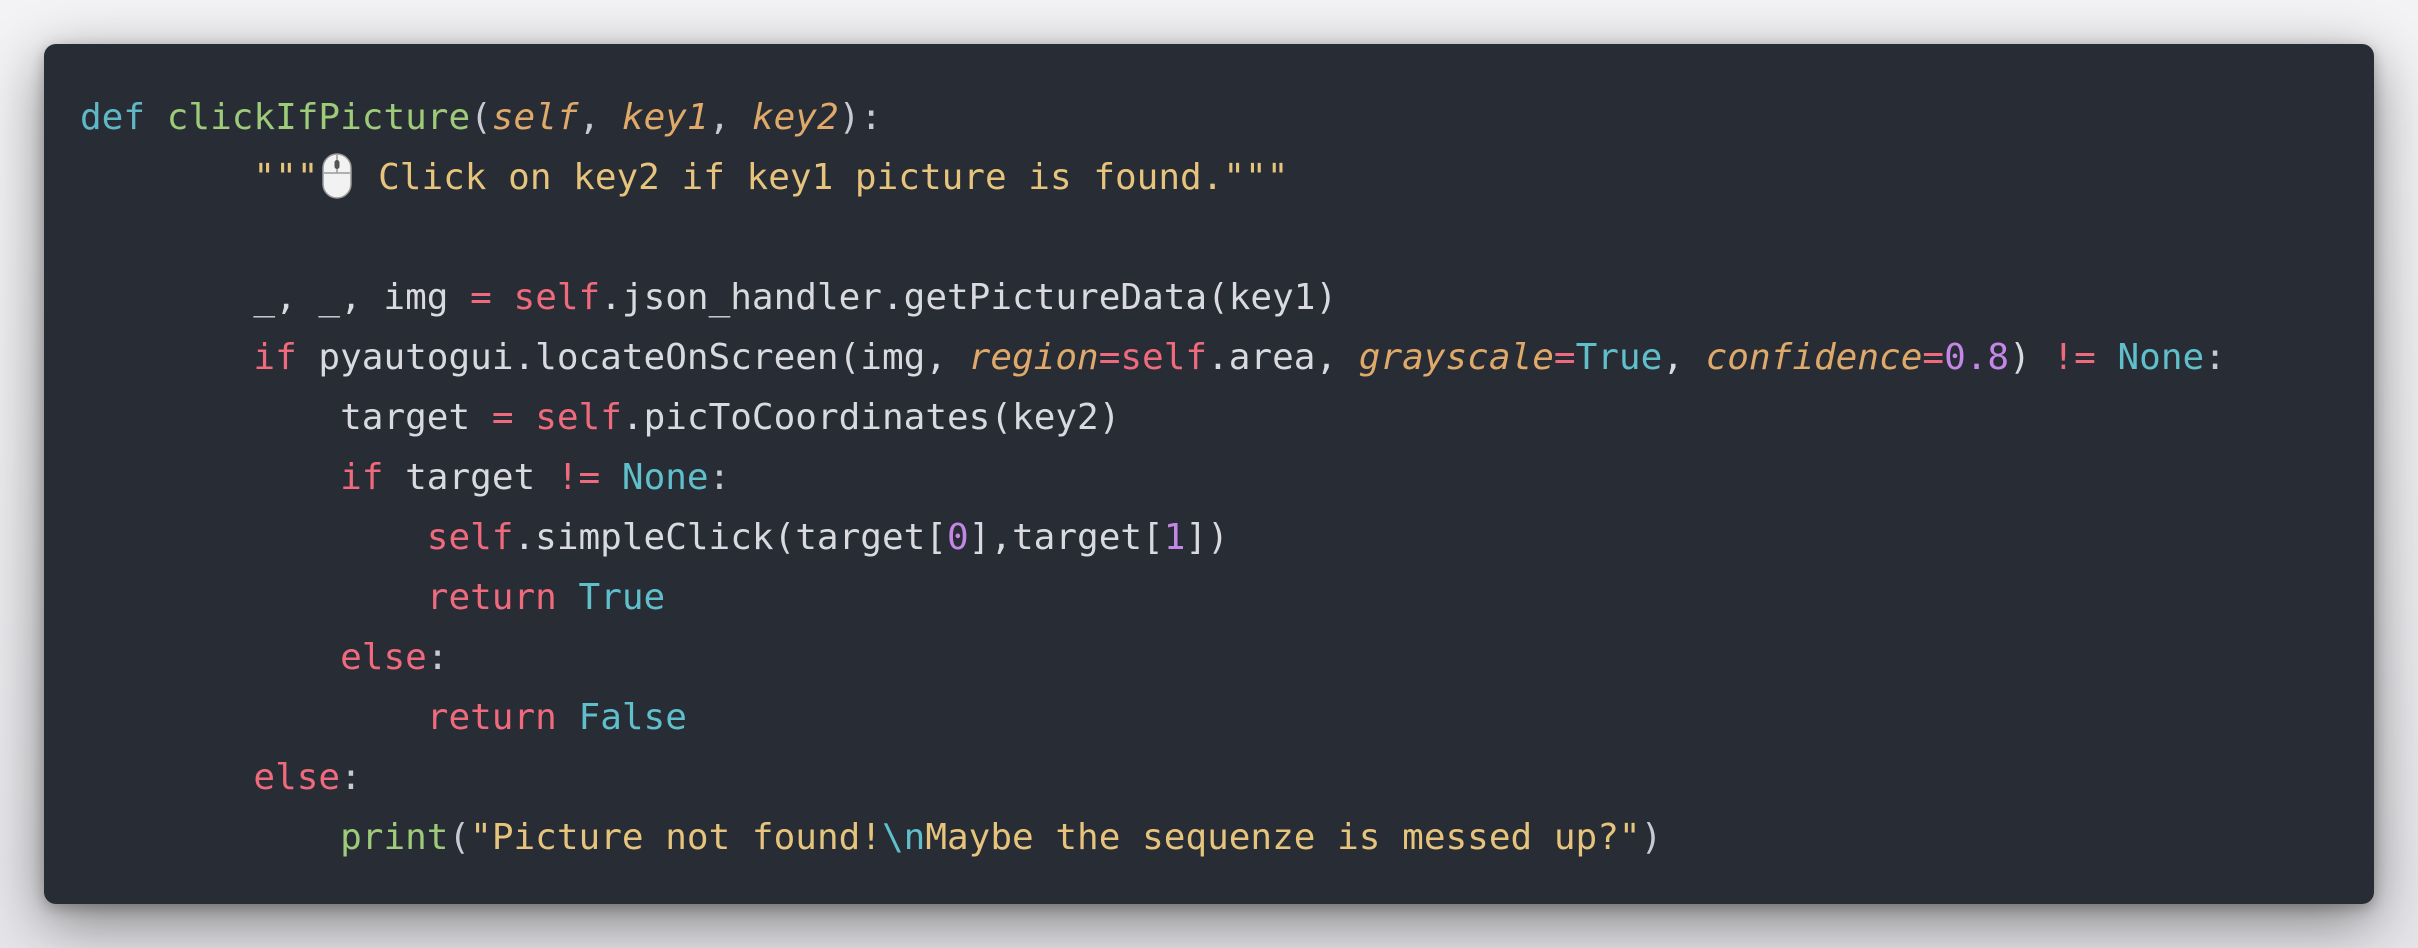 This screenshot has height=948, width=2418. Describe the element at coordinates (1227, 418) in the screenshot. I see `code-line-6: target = self.picToCoordinates(key2)` at that location.